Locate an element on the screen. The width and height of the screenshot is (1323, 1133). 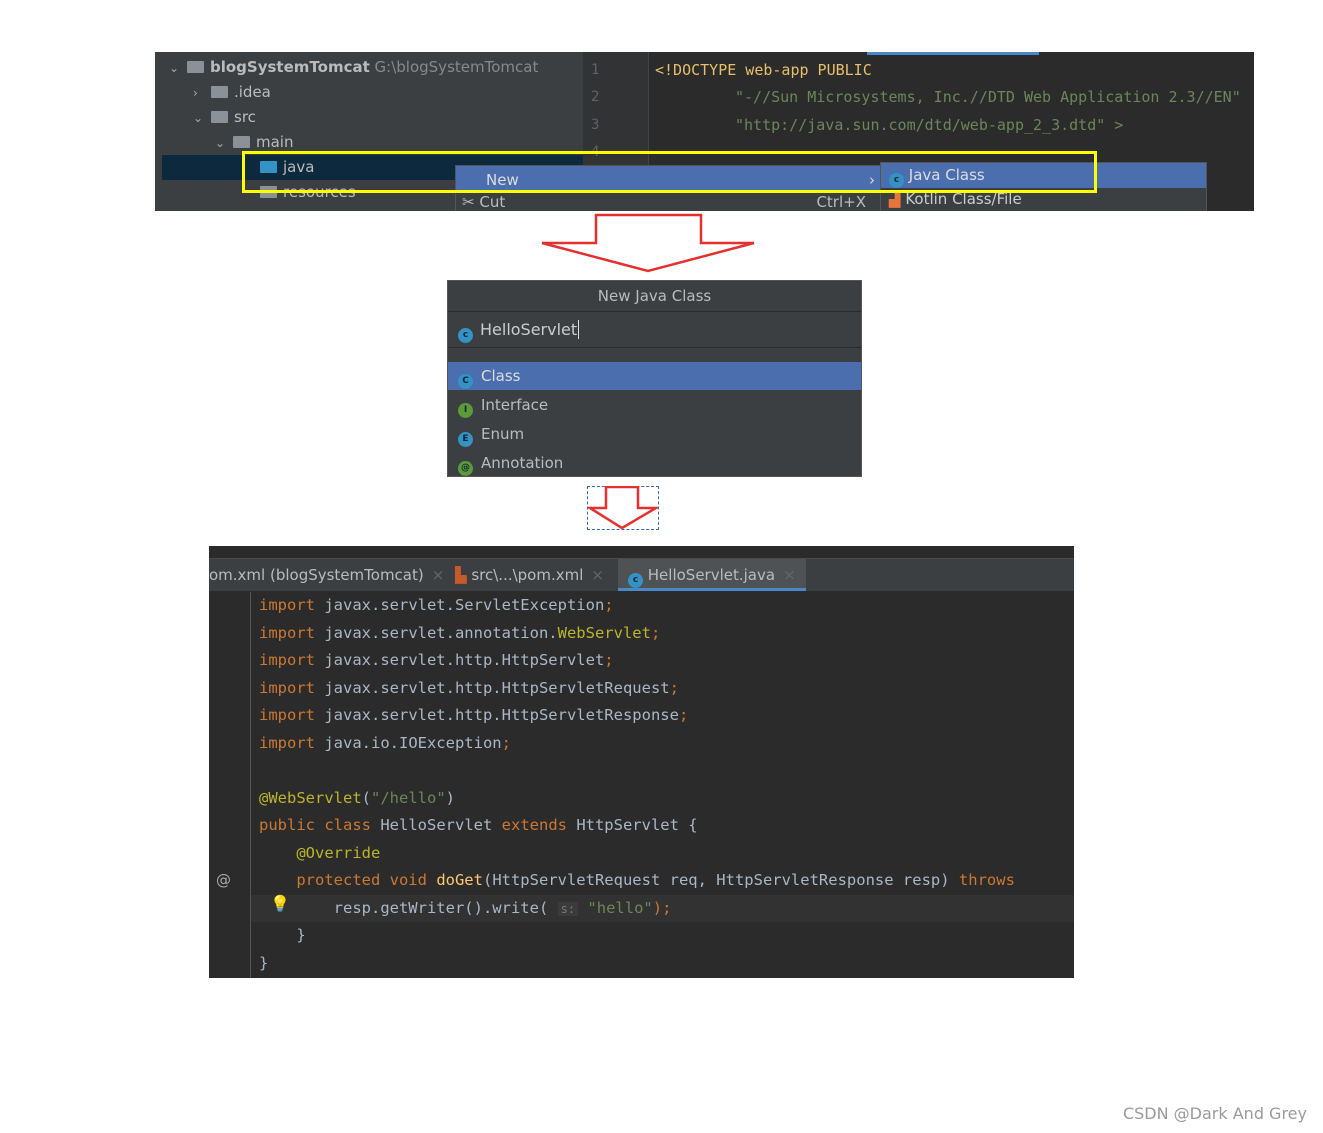
code-token: "/hello" is located at coordinates (408, 797).